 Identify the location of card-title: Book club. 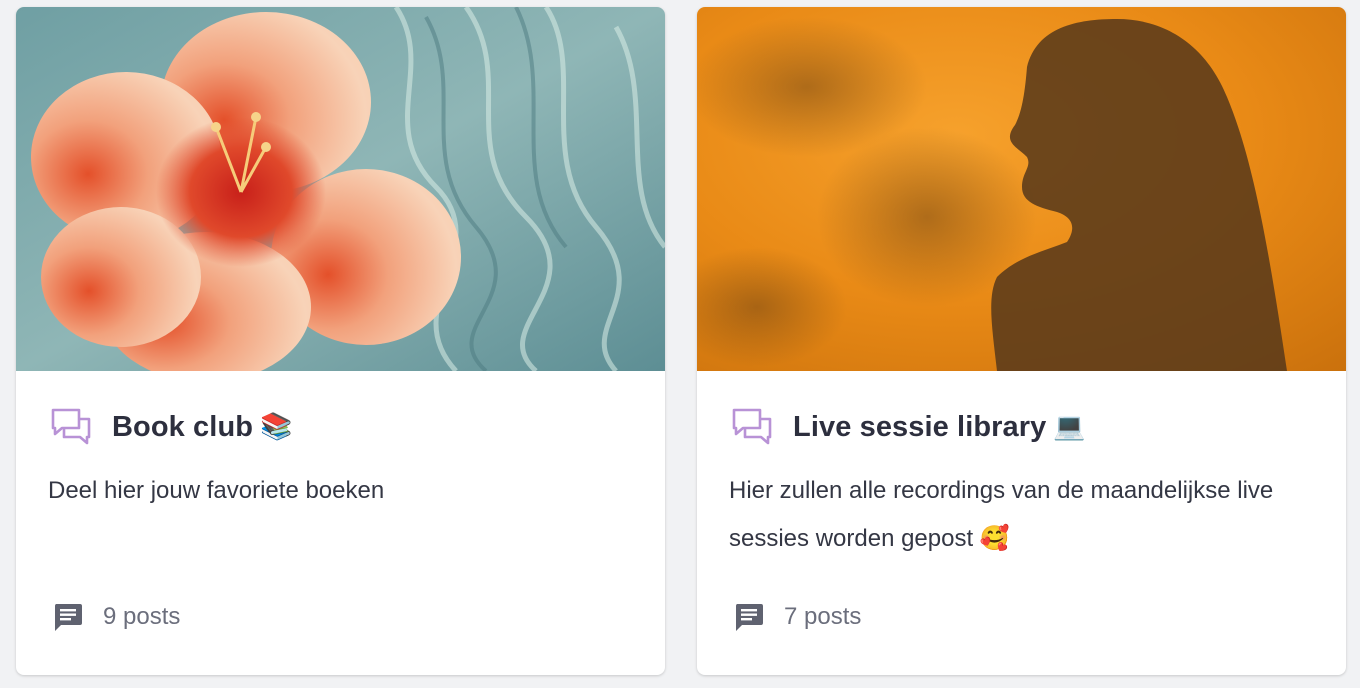
(183, 426).